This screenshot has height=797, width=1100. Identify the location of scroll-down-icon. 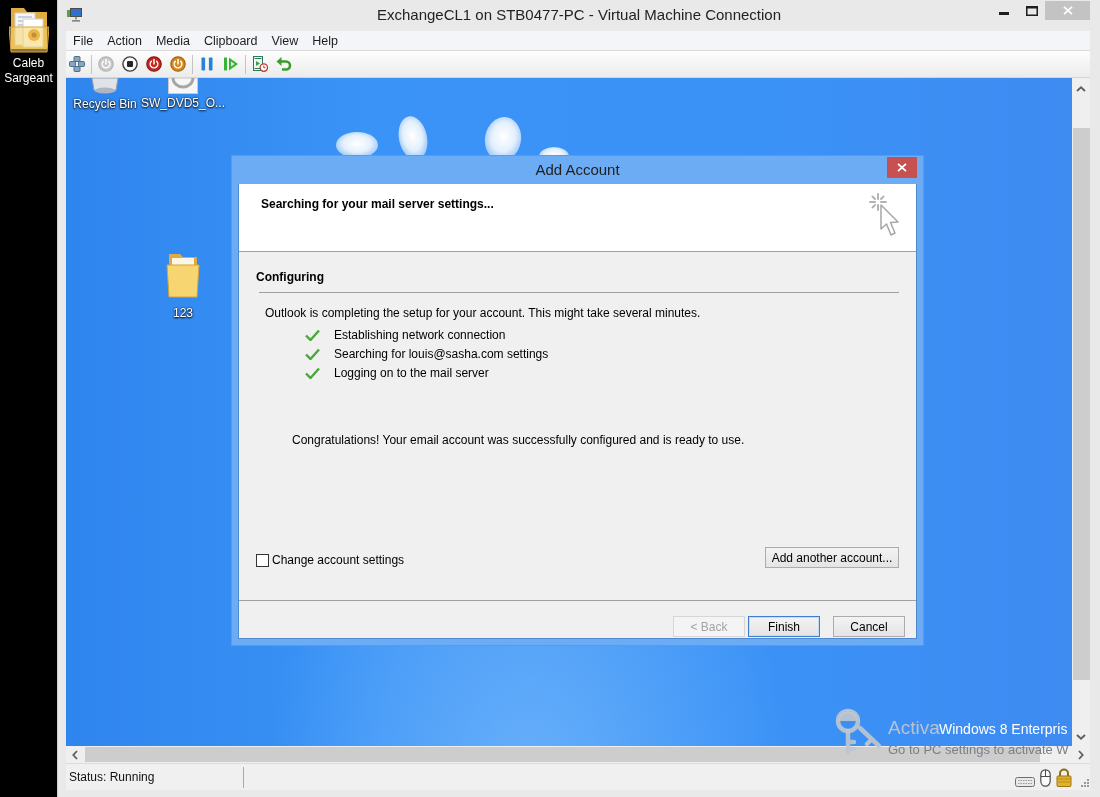
(1081, 737).